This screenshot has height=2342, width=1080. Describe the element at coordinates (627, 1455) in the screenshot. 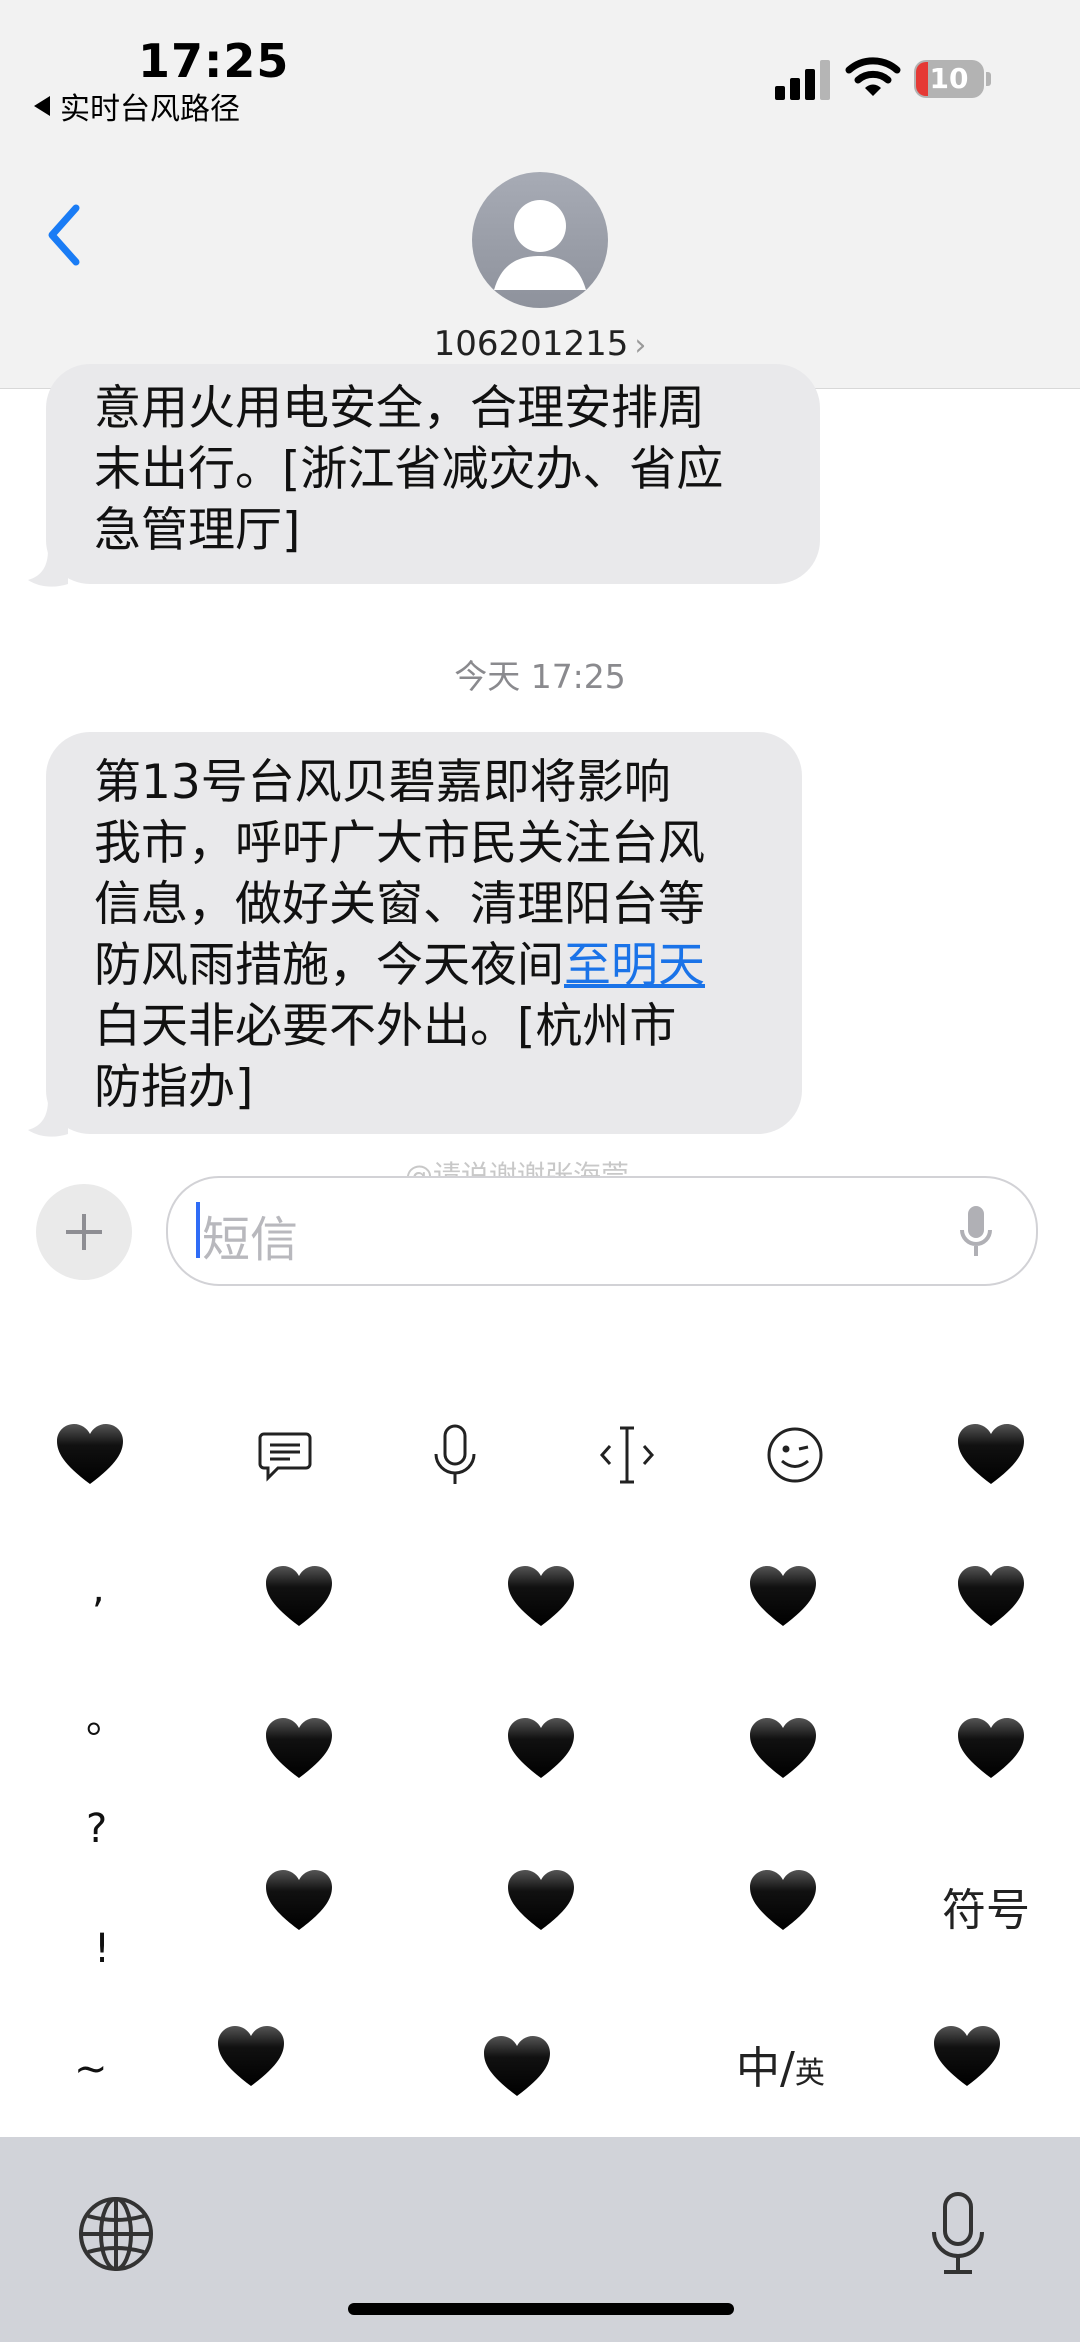

I see `cursor-icon` at that location.